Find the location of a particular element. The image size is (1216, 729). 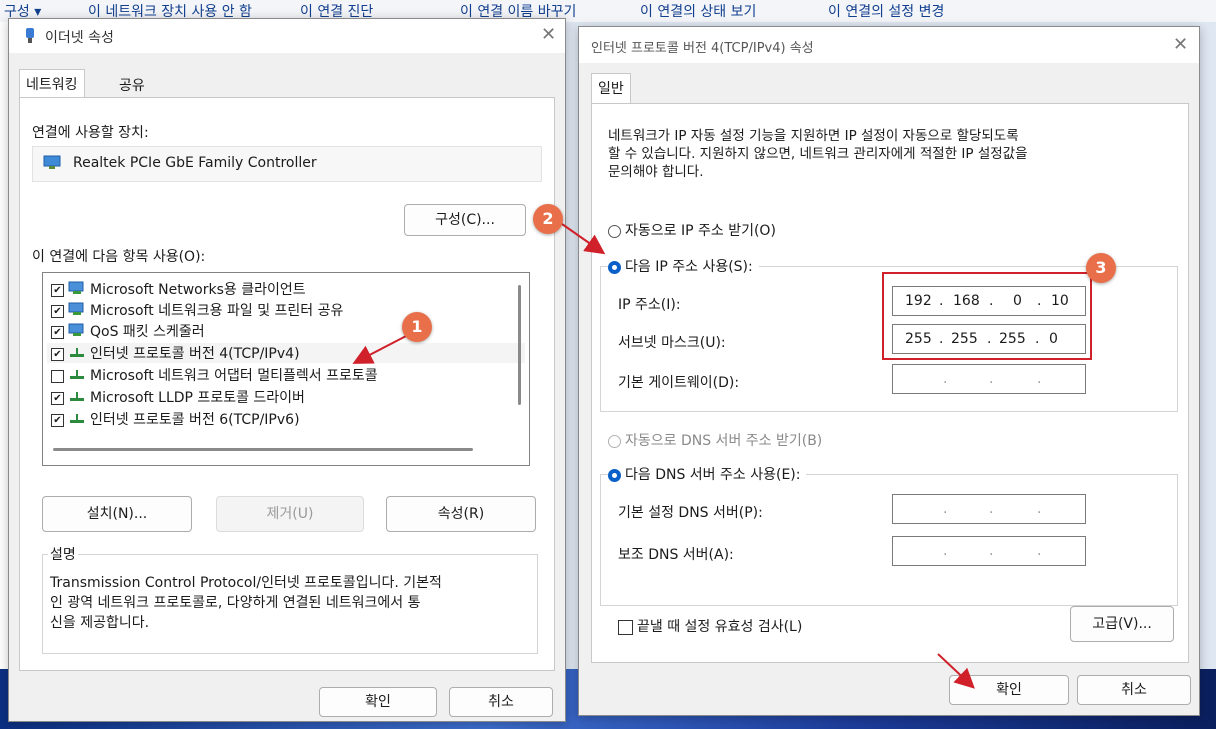

horizontal-scrollbar is located at coordinates (263, 449).